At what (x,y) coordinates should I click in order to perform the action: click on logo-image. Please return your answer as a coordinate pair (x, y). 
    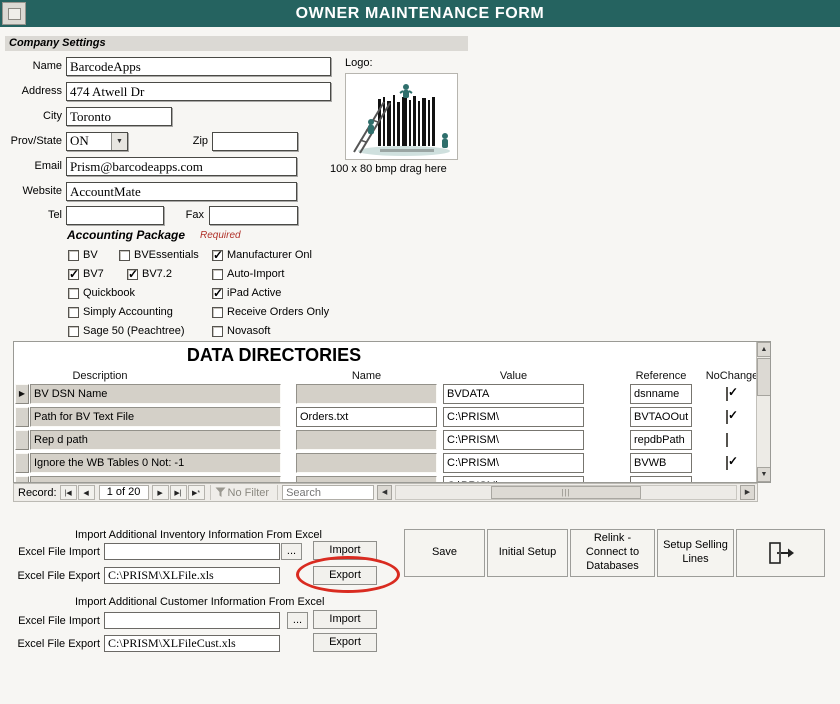
    Looking at the image, I should click on (401, 116).